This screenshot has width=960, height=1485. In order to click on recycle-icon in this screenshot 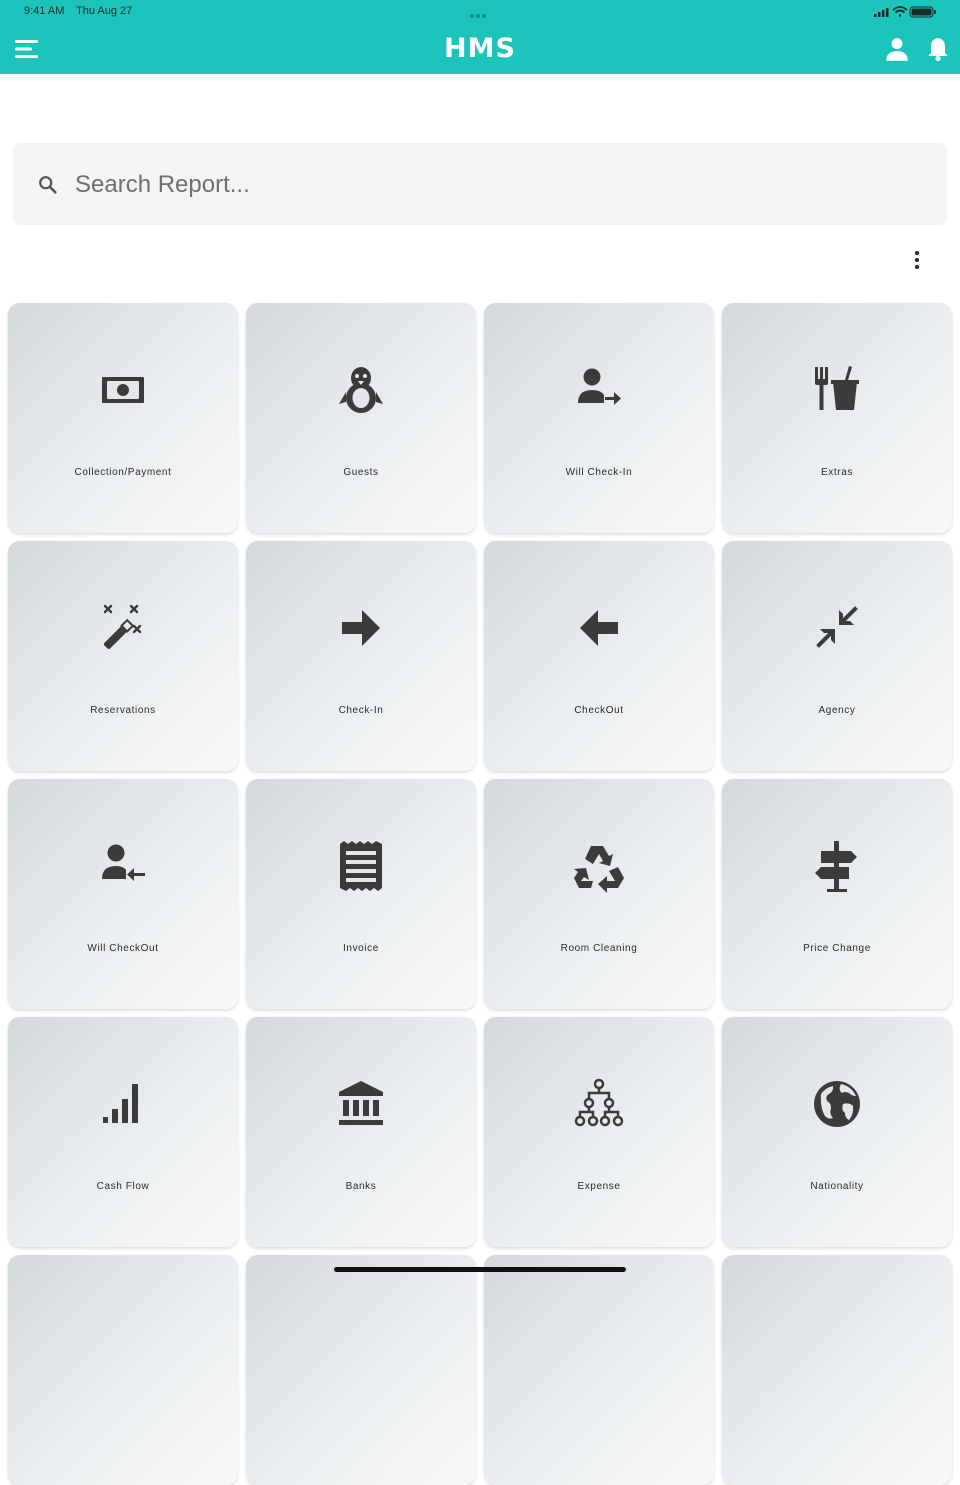, I will do `click(599, 866)`.